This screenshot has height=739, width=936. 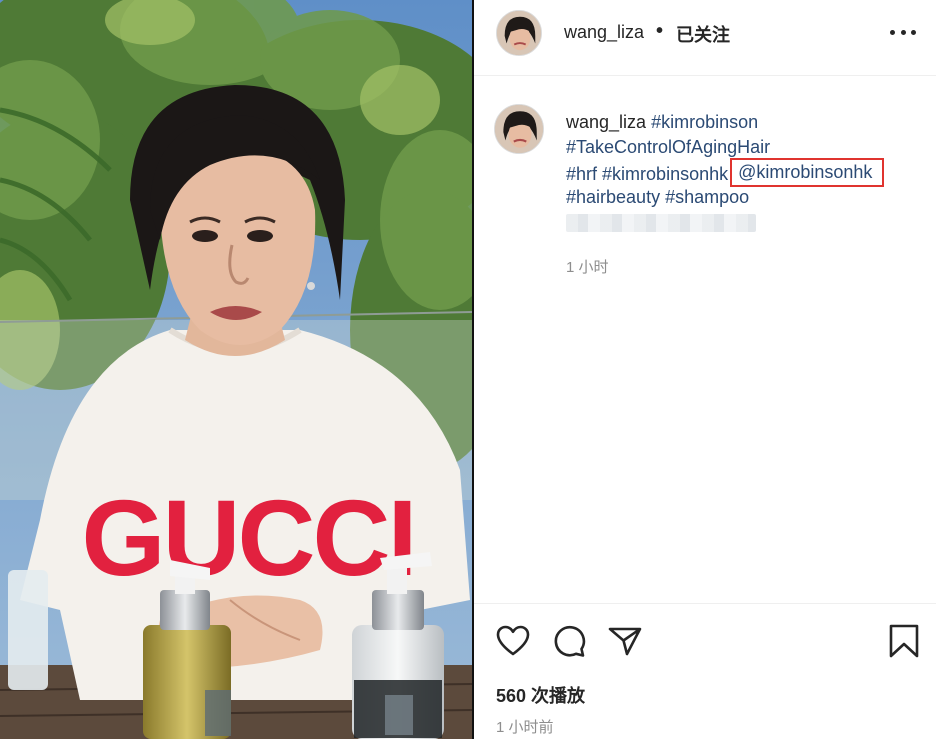 What do you see at coordinates (569, 641) in the screenshot?
I see `comment-icon` at bounding box center [569, 641].